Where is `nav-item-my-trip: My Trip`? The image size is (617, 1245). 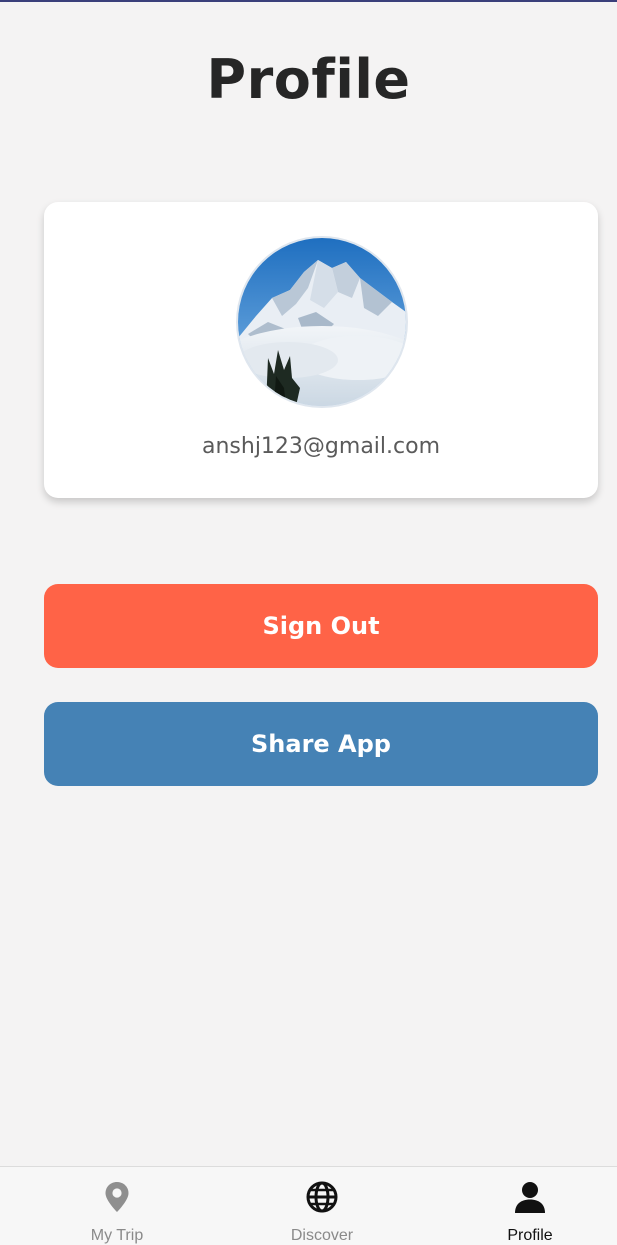 nav-item-my-trip: My Trip is located at coordinates (117, 1206).